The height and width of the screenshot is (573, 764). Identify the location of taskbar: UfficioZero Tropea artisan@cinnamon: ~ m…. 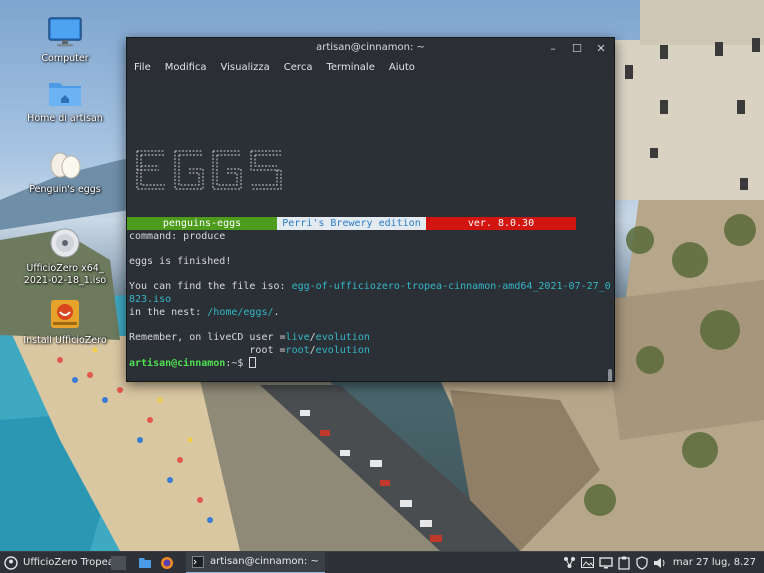
(382, 562).